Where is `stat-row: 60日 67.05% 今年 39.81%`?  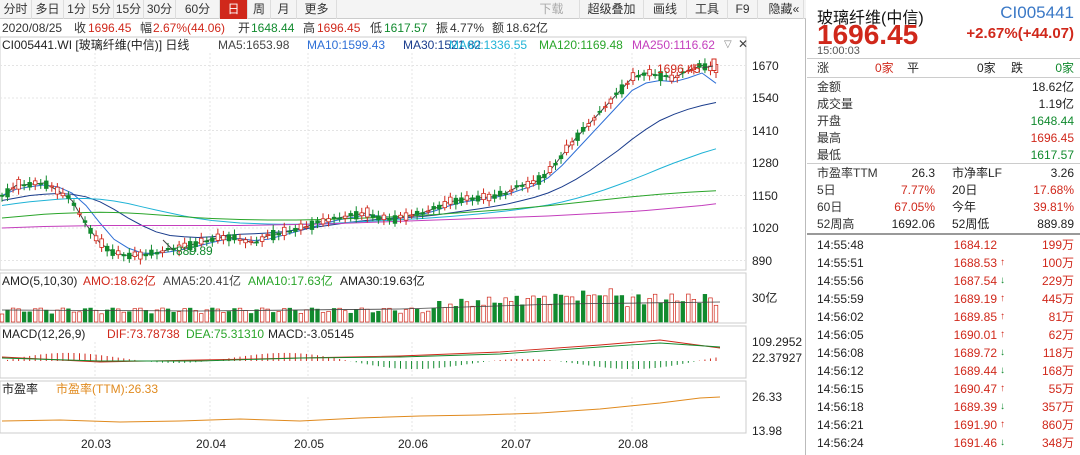
stat-row: 60日 67.05% 今年 39.81% is located at coordinates (943, 207).